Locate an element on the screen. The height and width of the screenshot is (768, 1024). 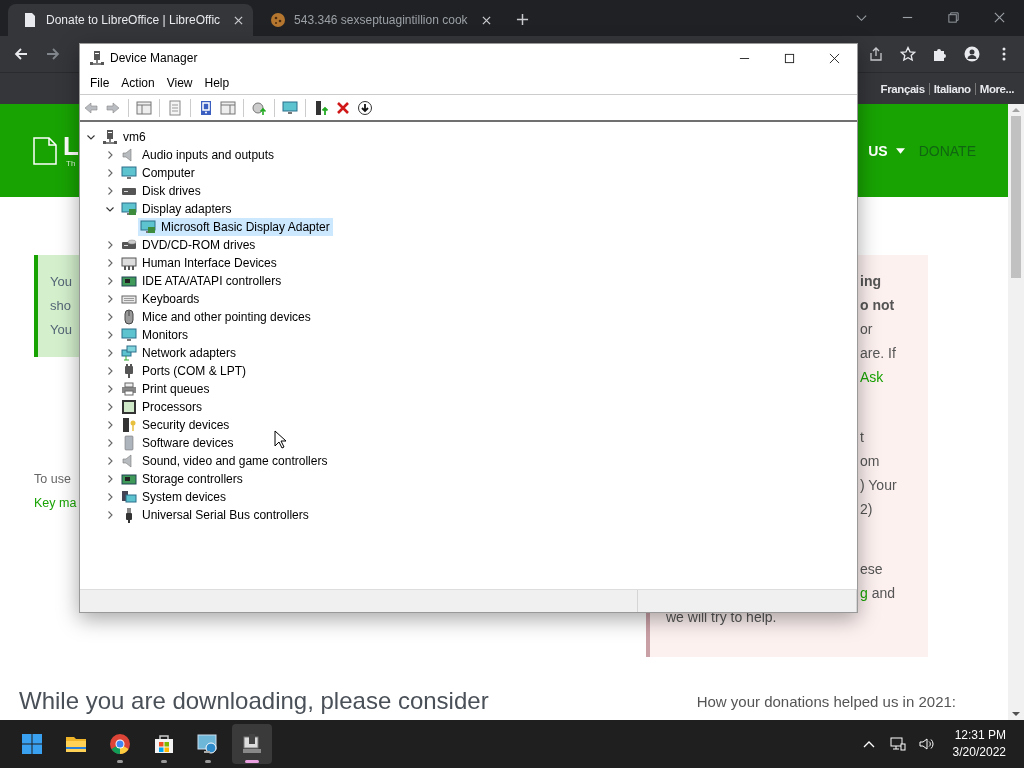
document-icon is located at coordinates (30, 20).